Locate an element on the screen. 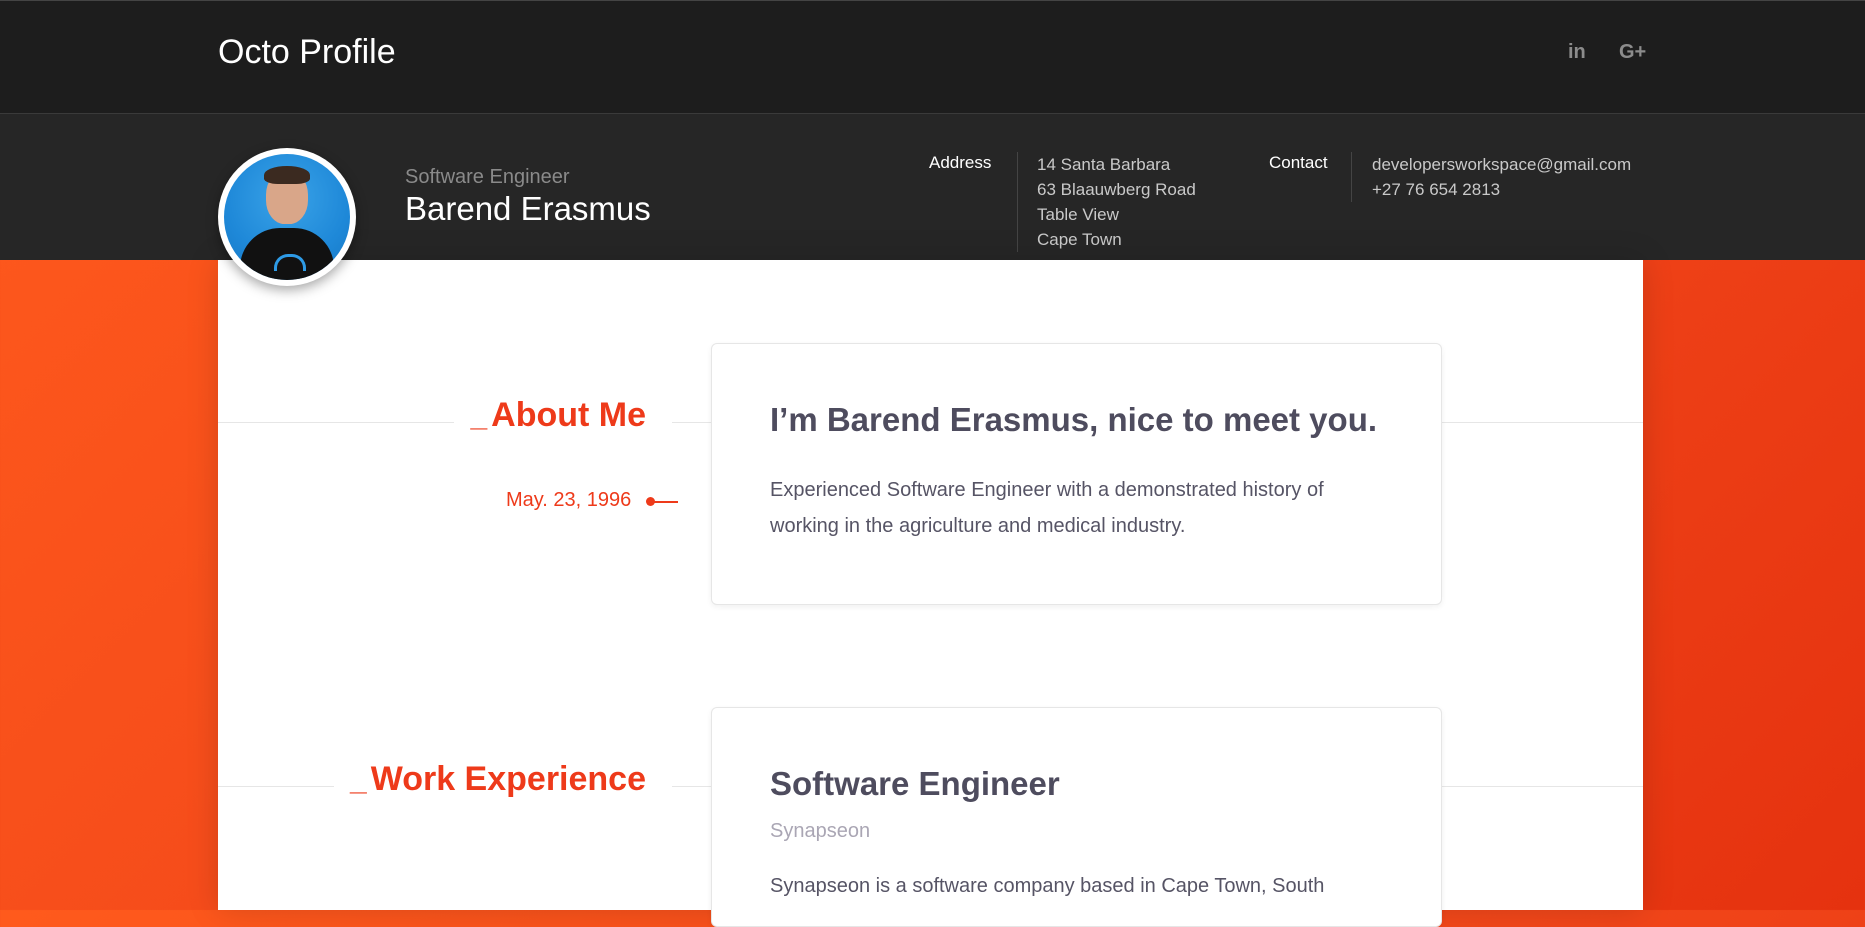 This screenshot has width=1865, height=927. address-line: Table View is located at coordinates (1078, 214).